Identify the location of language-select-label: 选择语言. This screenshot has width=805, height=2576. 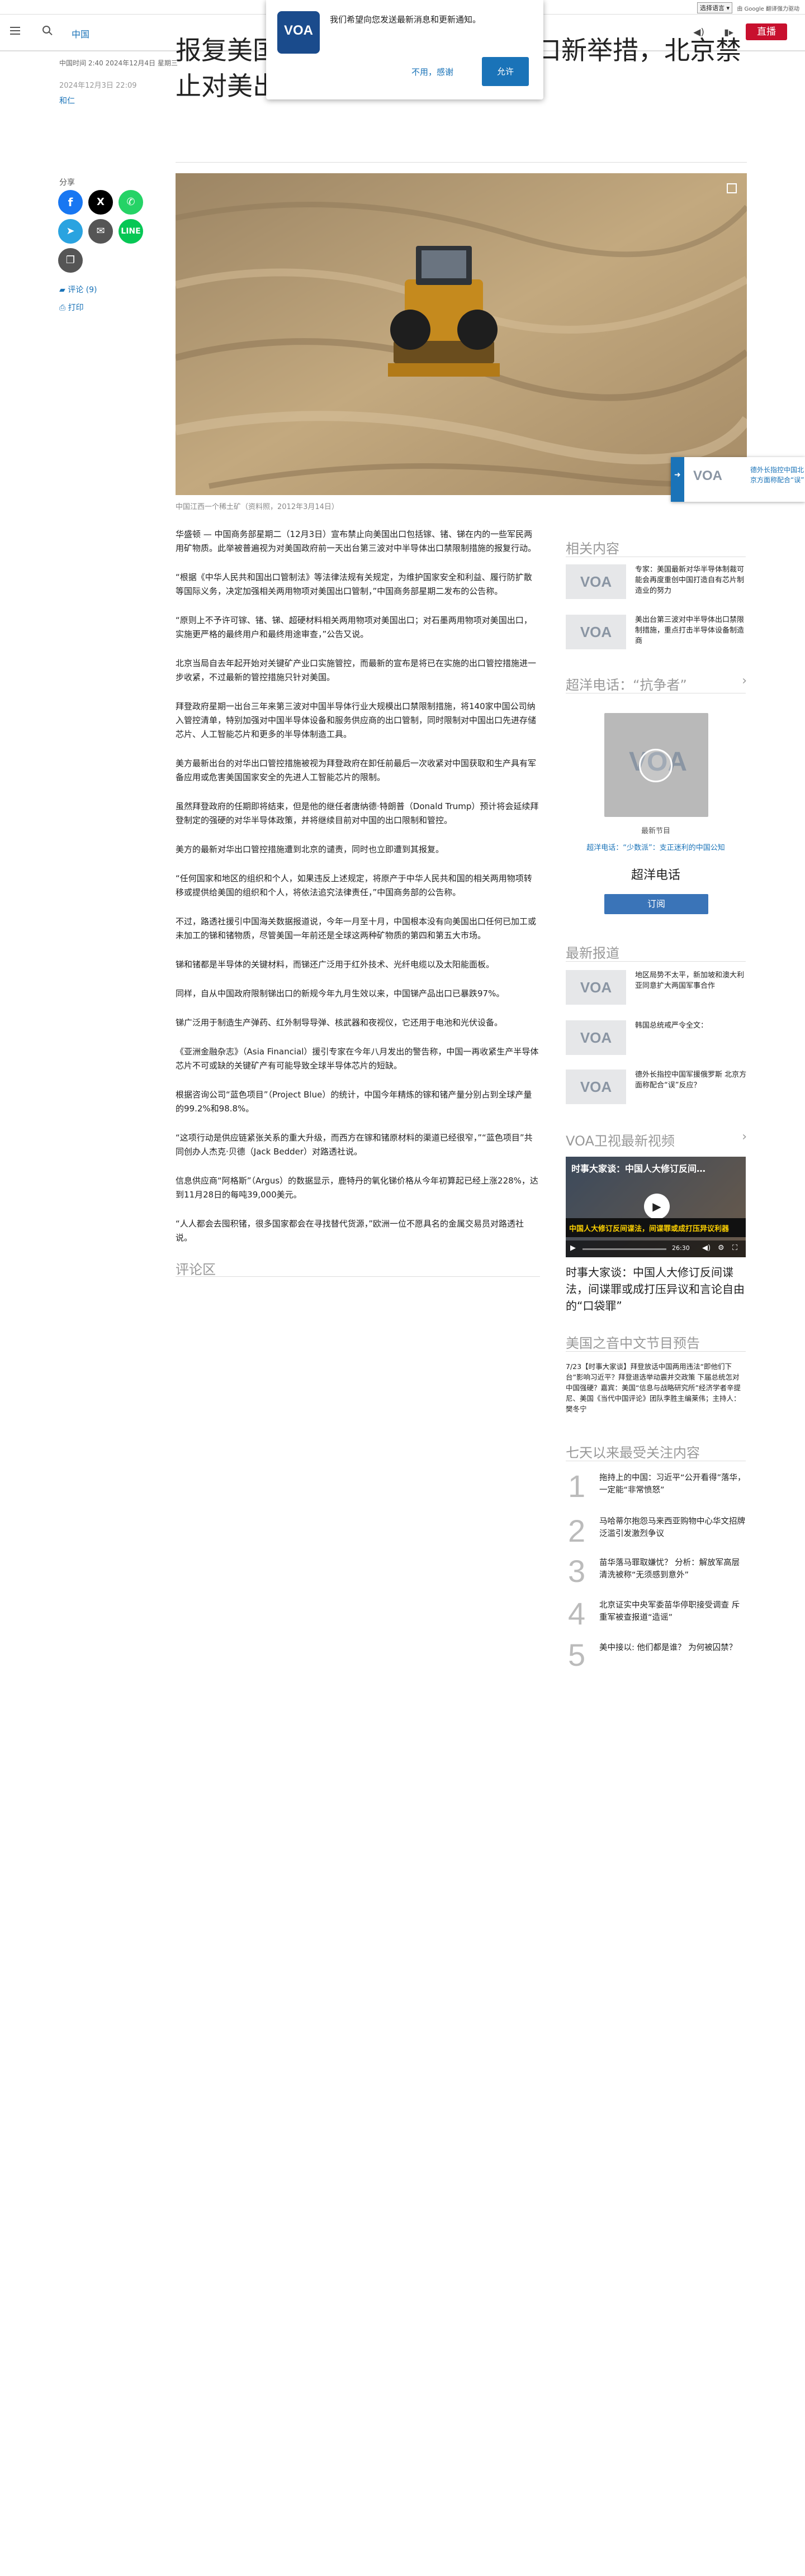
(712, 8).